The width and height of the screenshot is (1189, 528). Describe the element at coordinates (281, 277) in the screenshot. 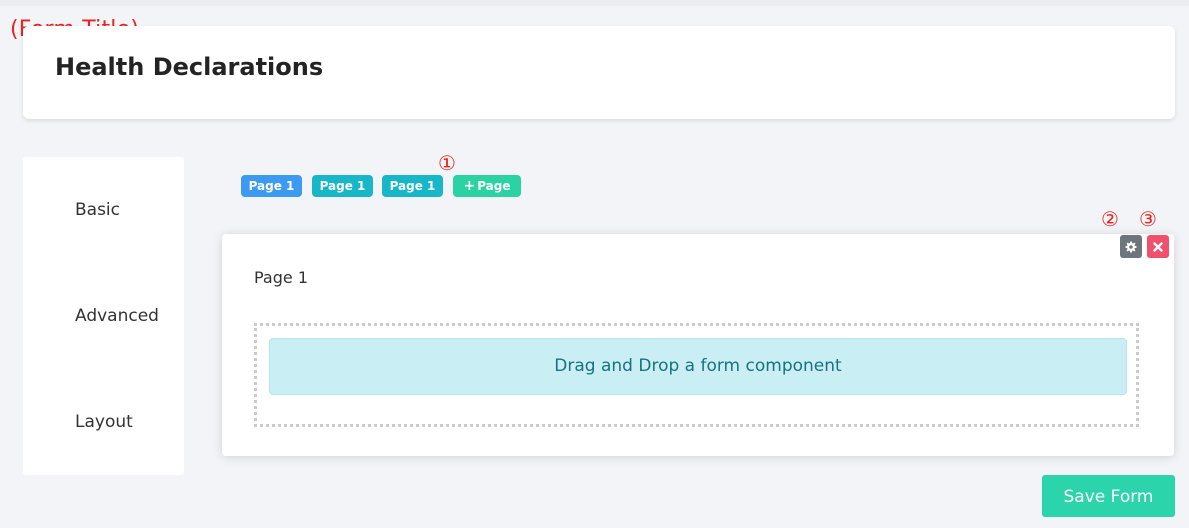

I see `panel-page-title: Page 1` at that location.